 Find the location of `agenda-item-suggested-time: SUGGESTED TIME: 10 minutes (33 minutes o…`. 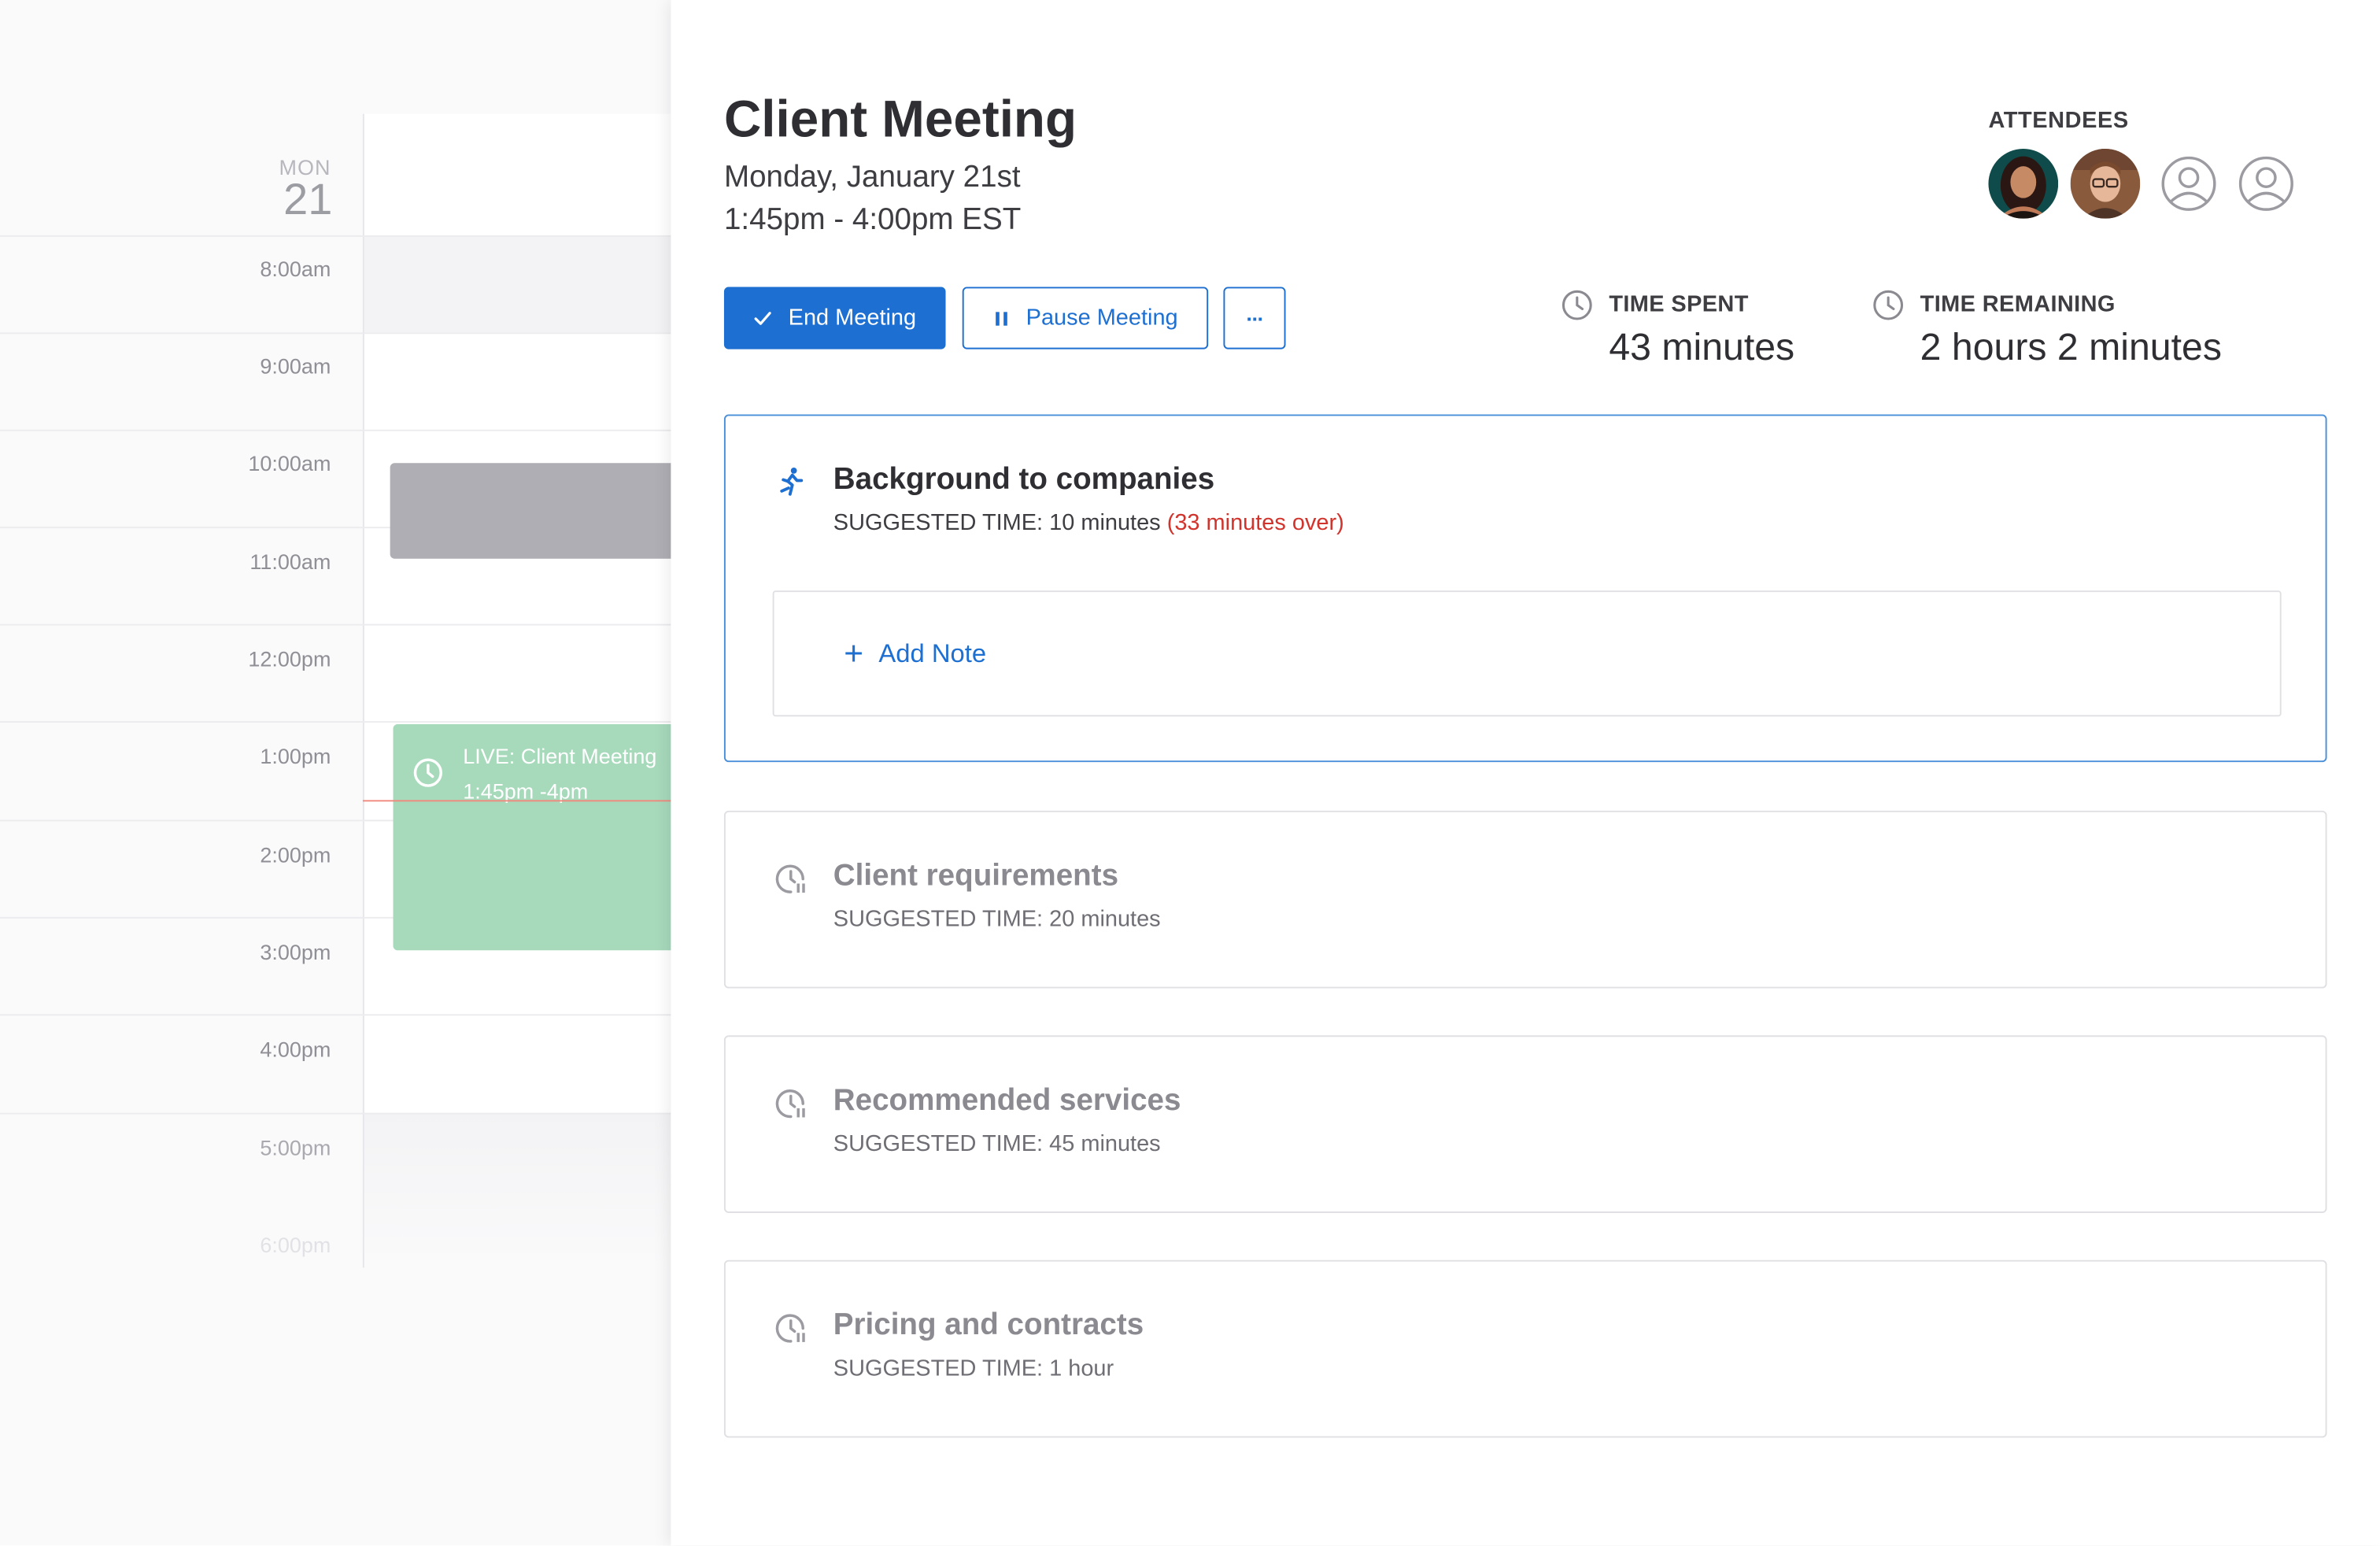

agenda-item-suggested-time: SUGGESTED TIME: 10 minutes (33 minutes o… is located at coordinates (1088, 523).